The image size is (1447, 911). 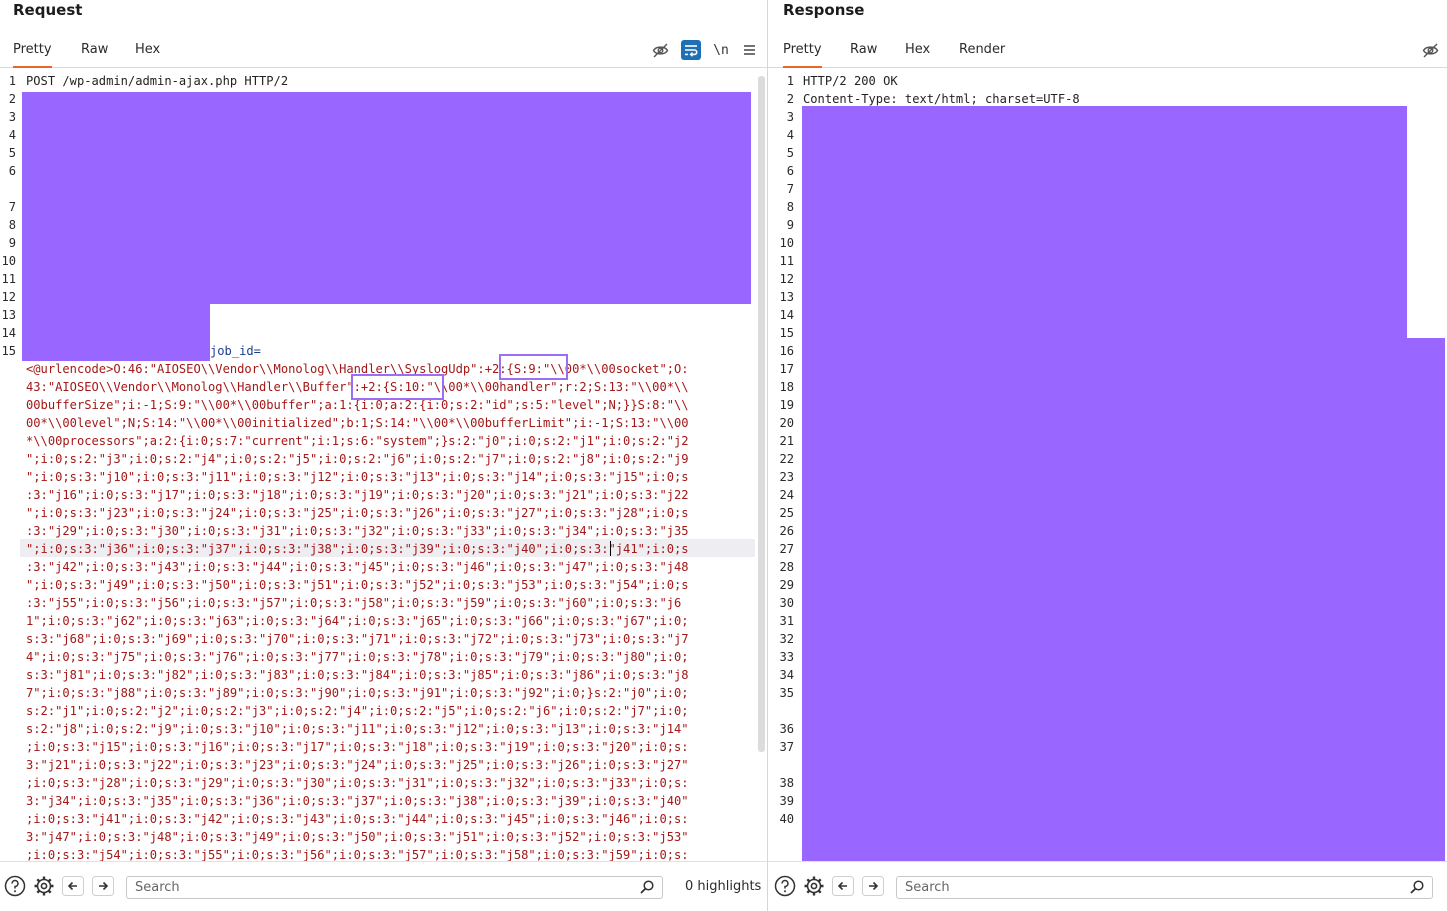 I want to click on highlights-count: 0 highlights, so click(x=723, y=886).